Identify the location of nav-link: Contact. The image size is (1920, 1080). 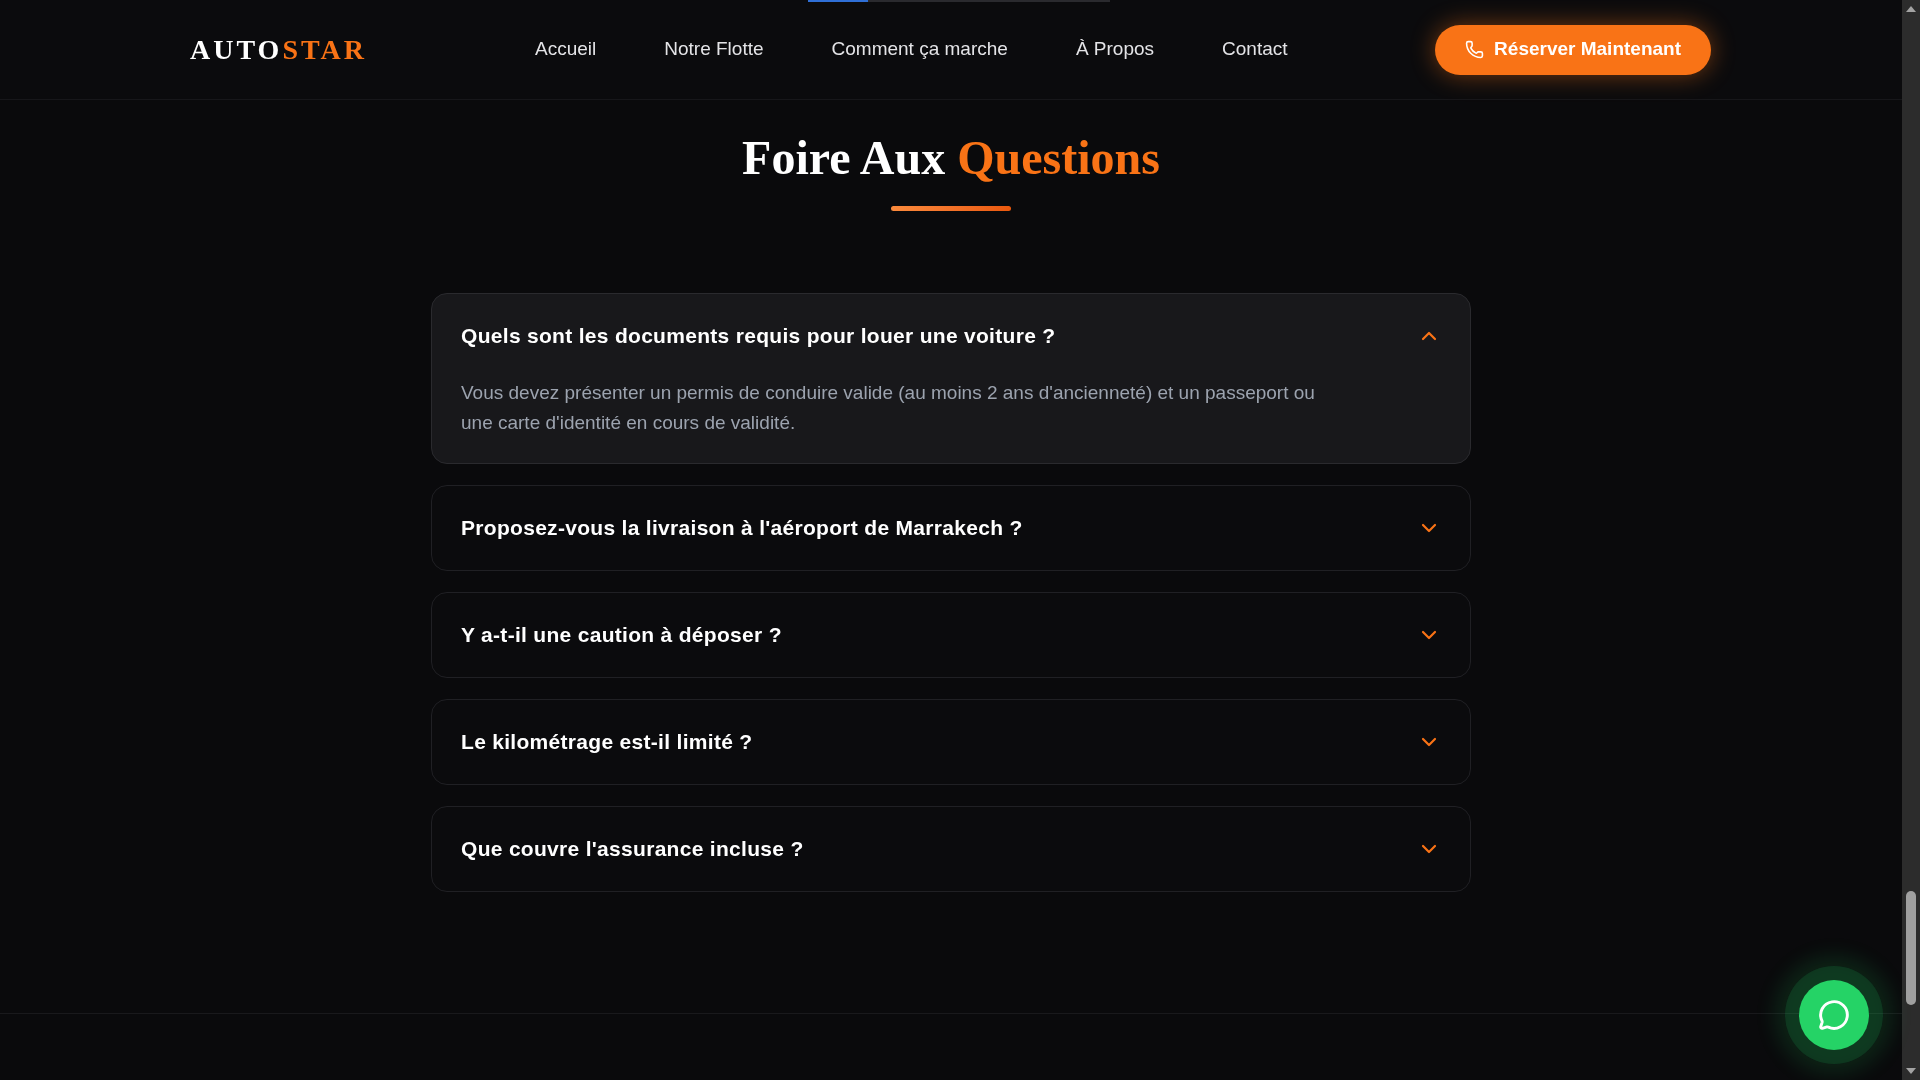
(1255, 49).